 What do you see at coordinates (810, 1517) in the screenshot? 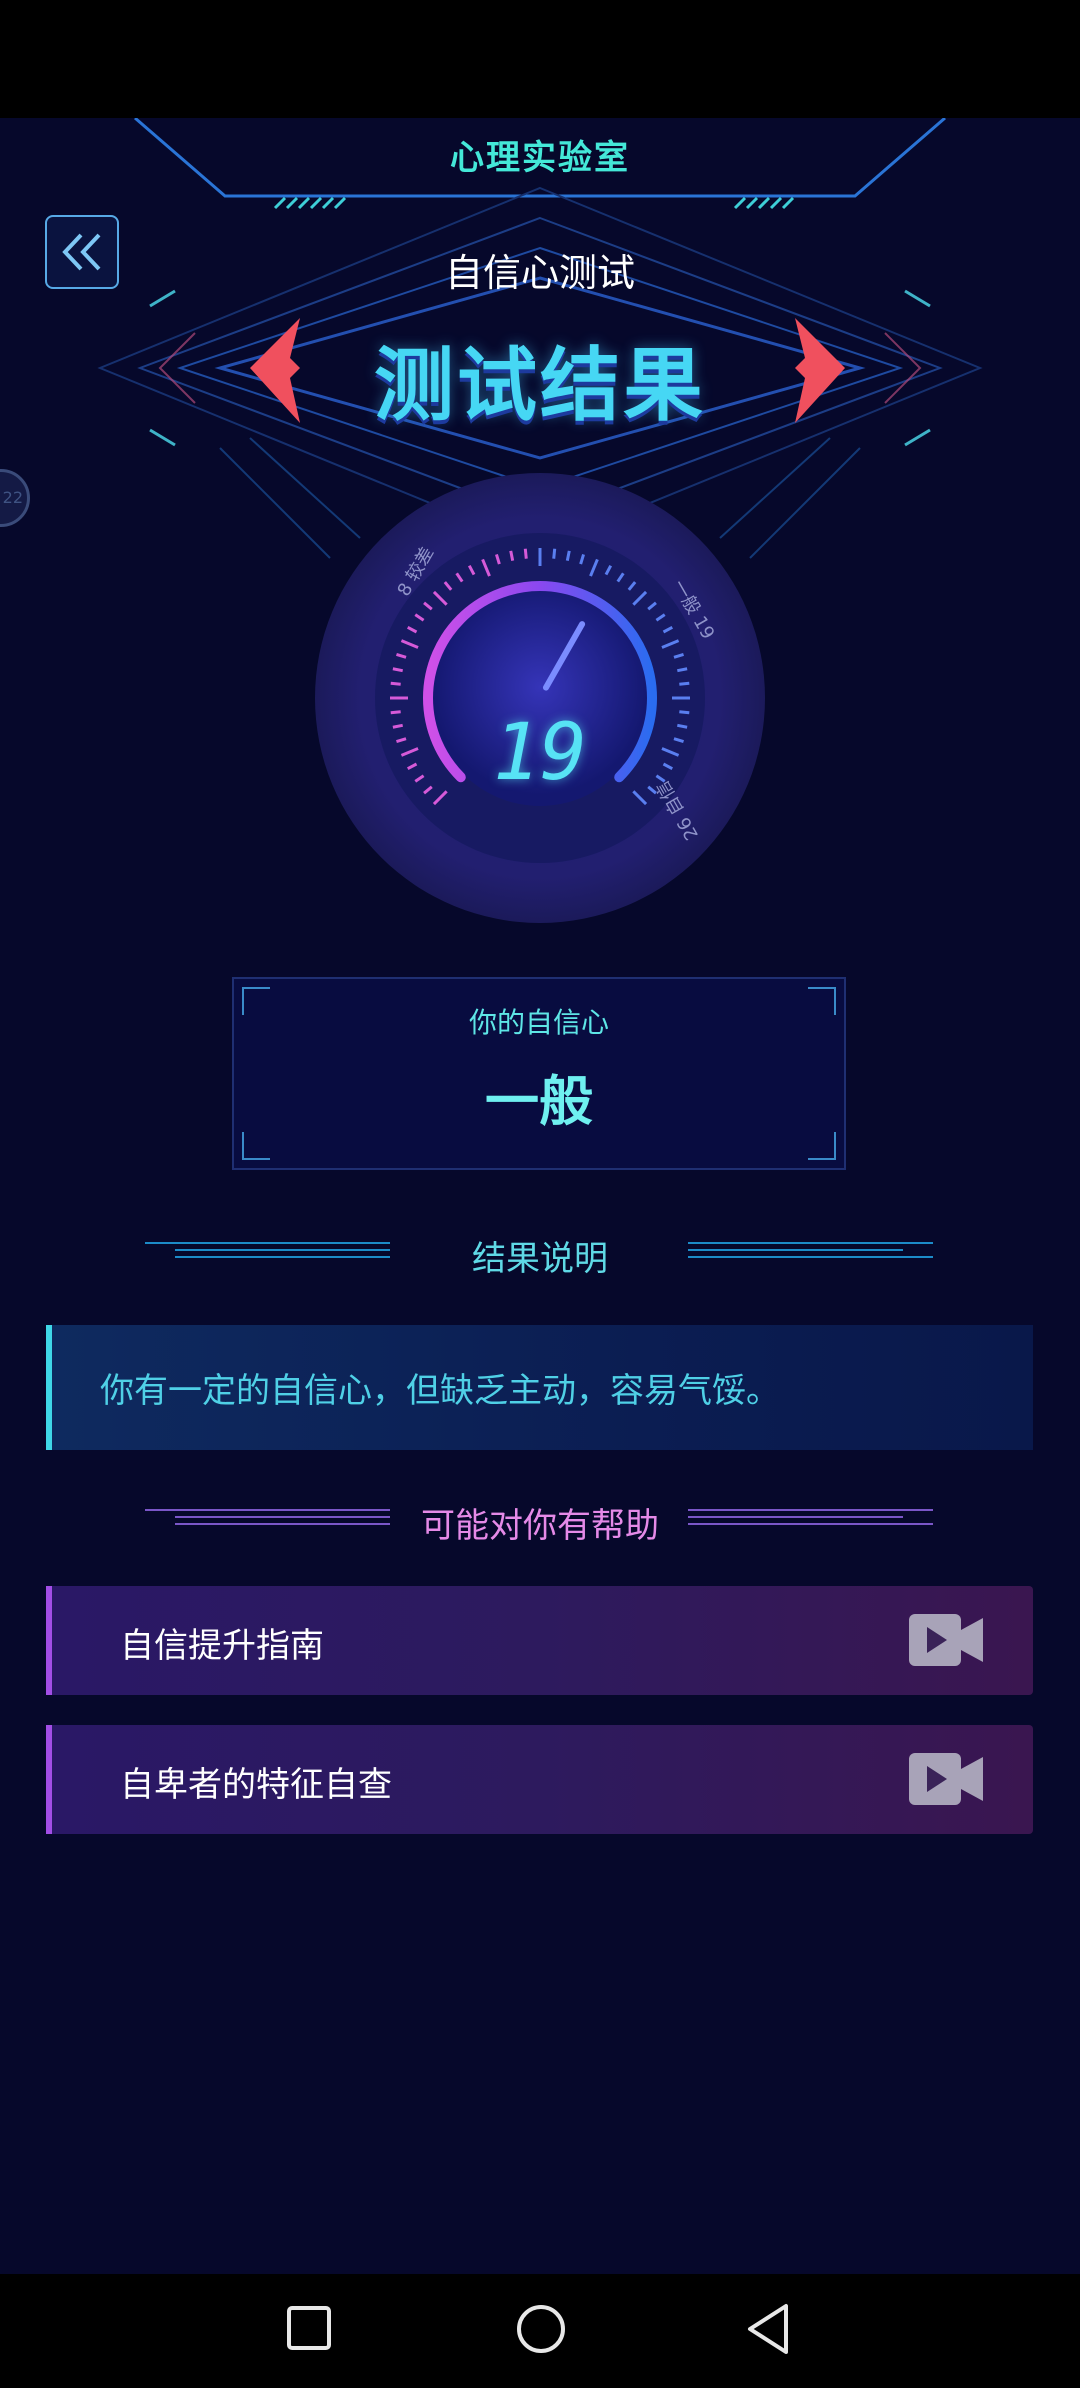
I see `help-divider-right` at bounding box center [810, 1517].